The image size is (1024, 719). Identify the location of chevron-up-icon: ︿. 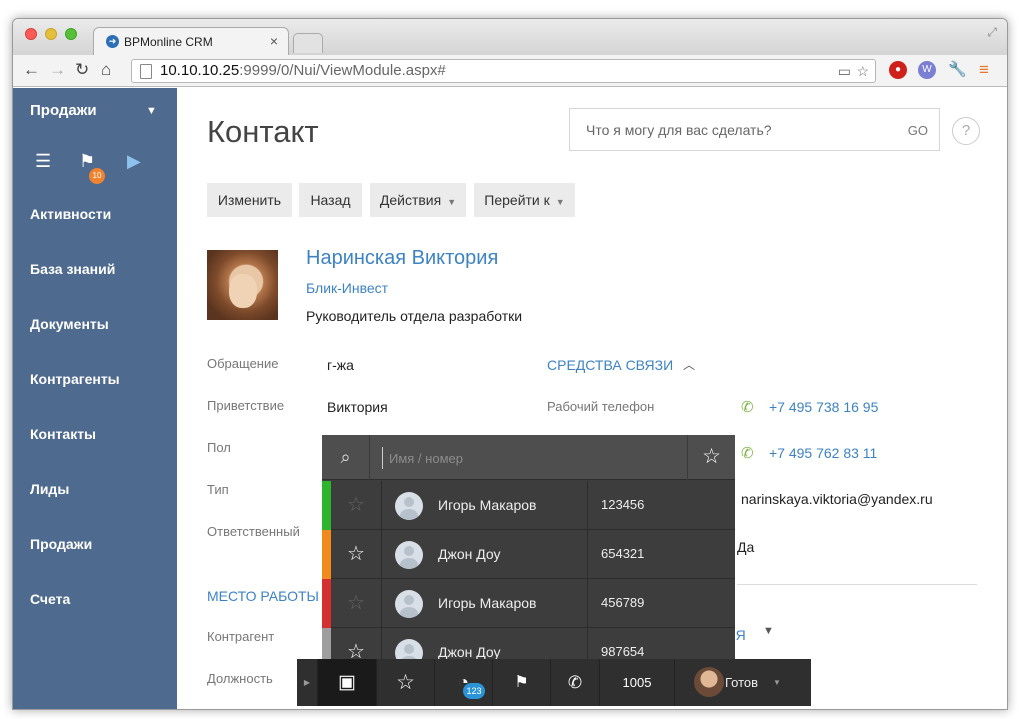
(689, 364).